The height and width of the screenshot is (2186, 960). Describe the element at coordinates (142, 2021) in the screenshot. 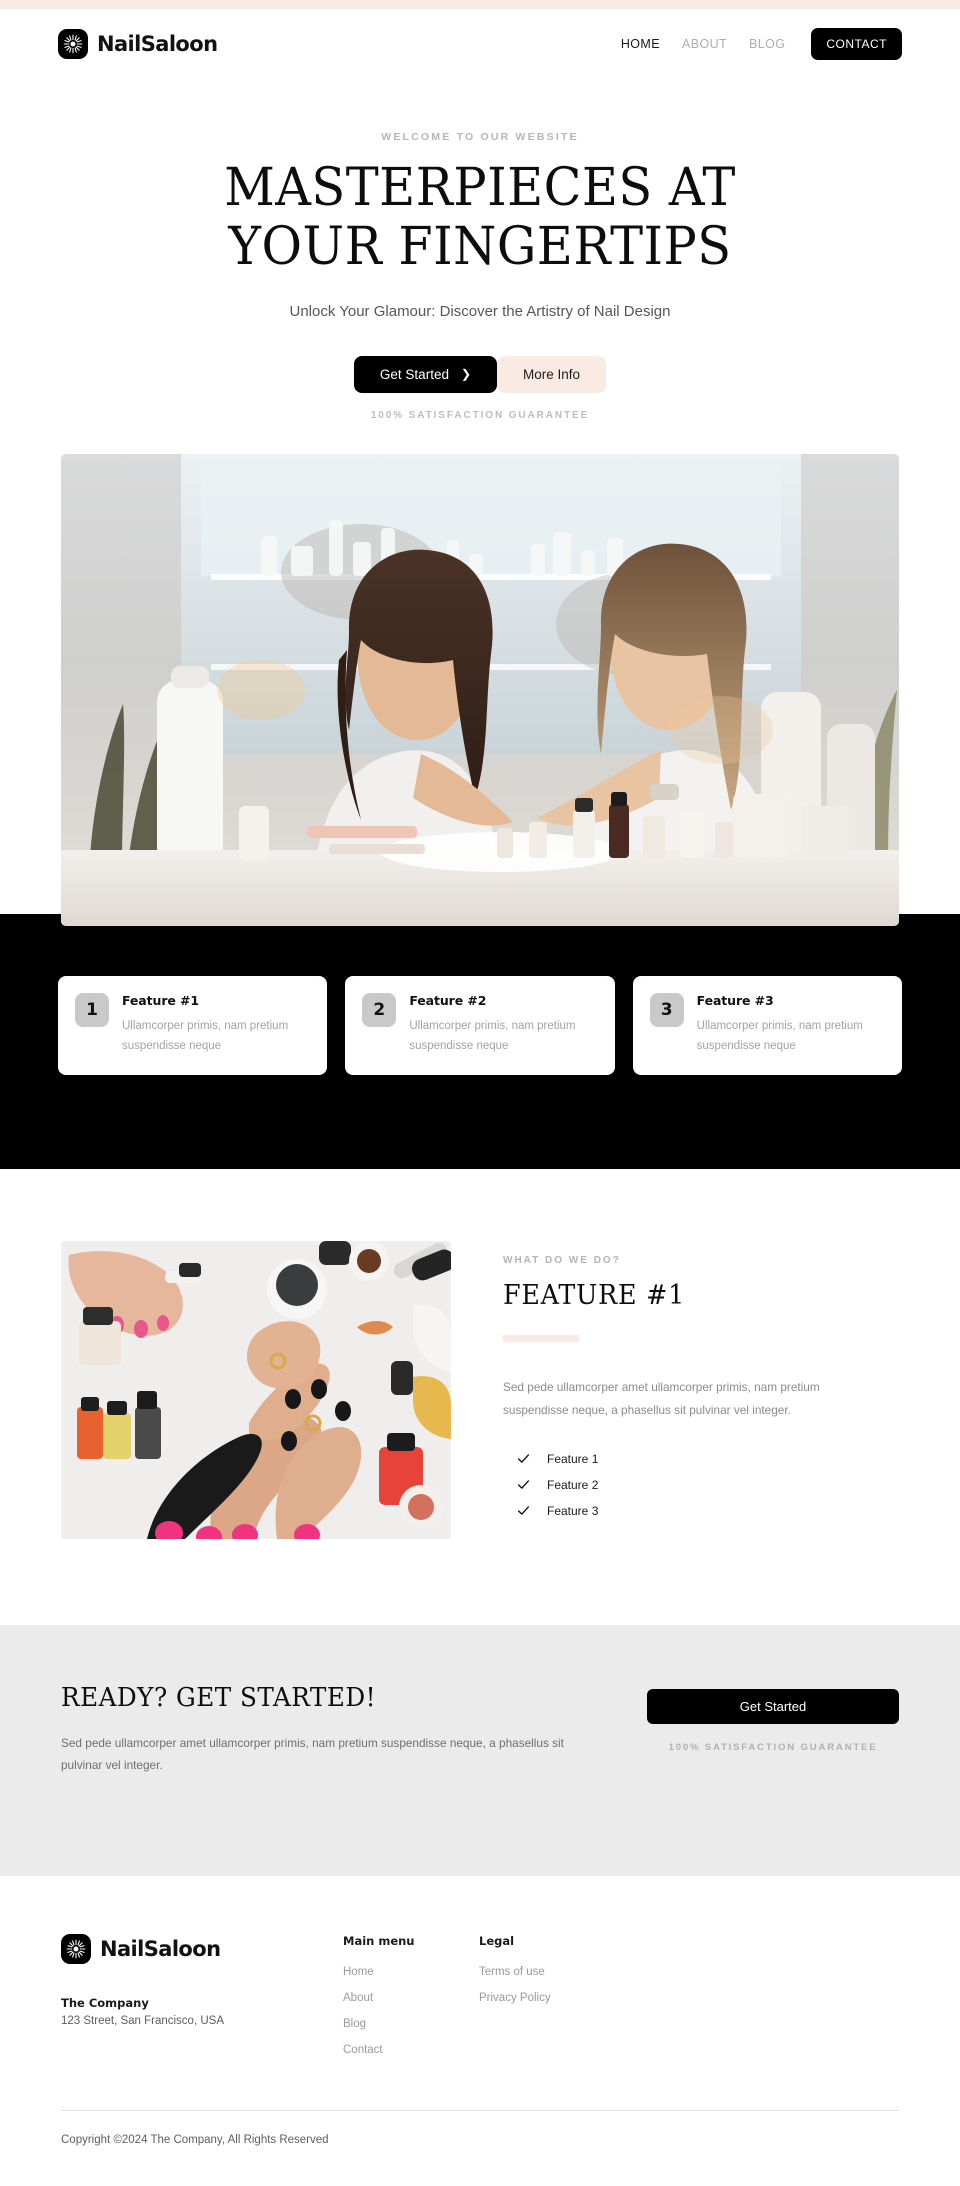

I see `footer-address: 123 Street, San Francisco, USA` at that location.